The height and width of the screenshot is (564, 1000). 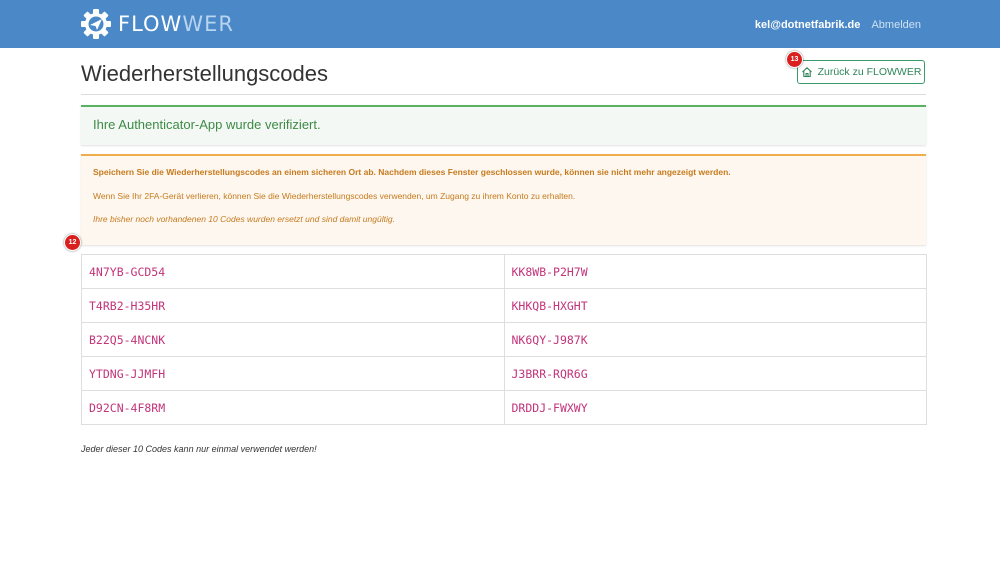 What do you see at coordinates (500, 24) in the screenshot?
I see `top-navbar: FLOWWER kel@dotnetfabrik.de Abmelden` at bounding box center [500, 24].